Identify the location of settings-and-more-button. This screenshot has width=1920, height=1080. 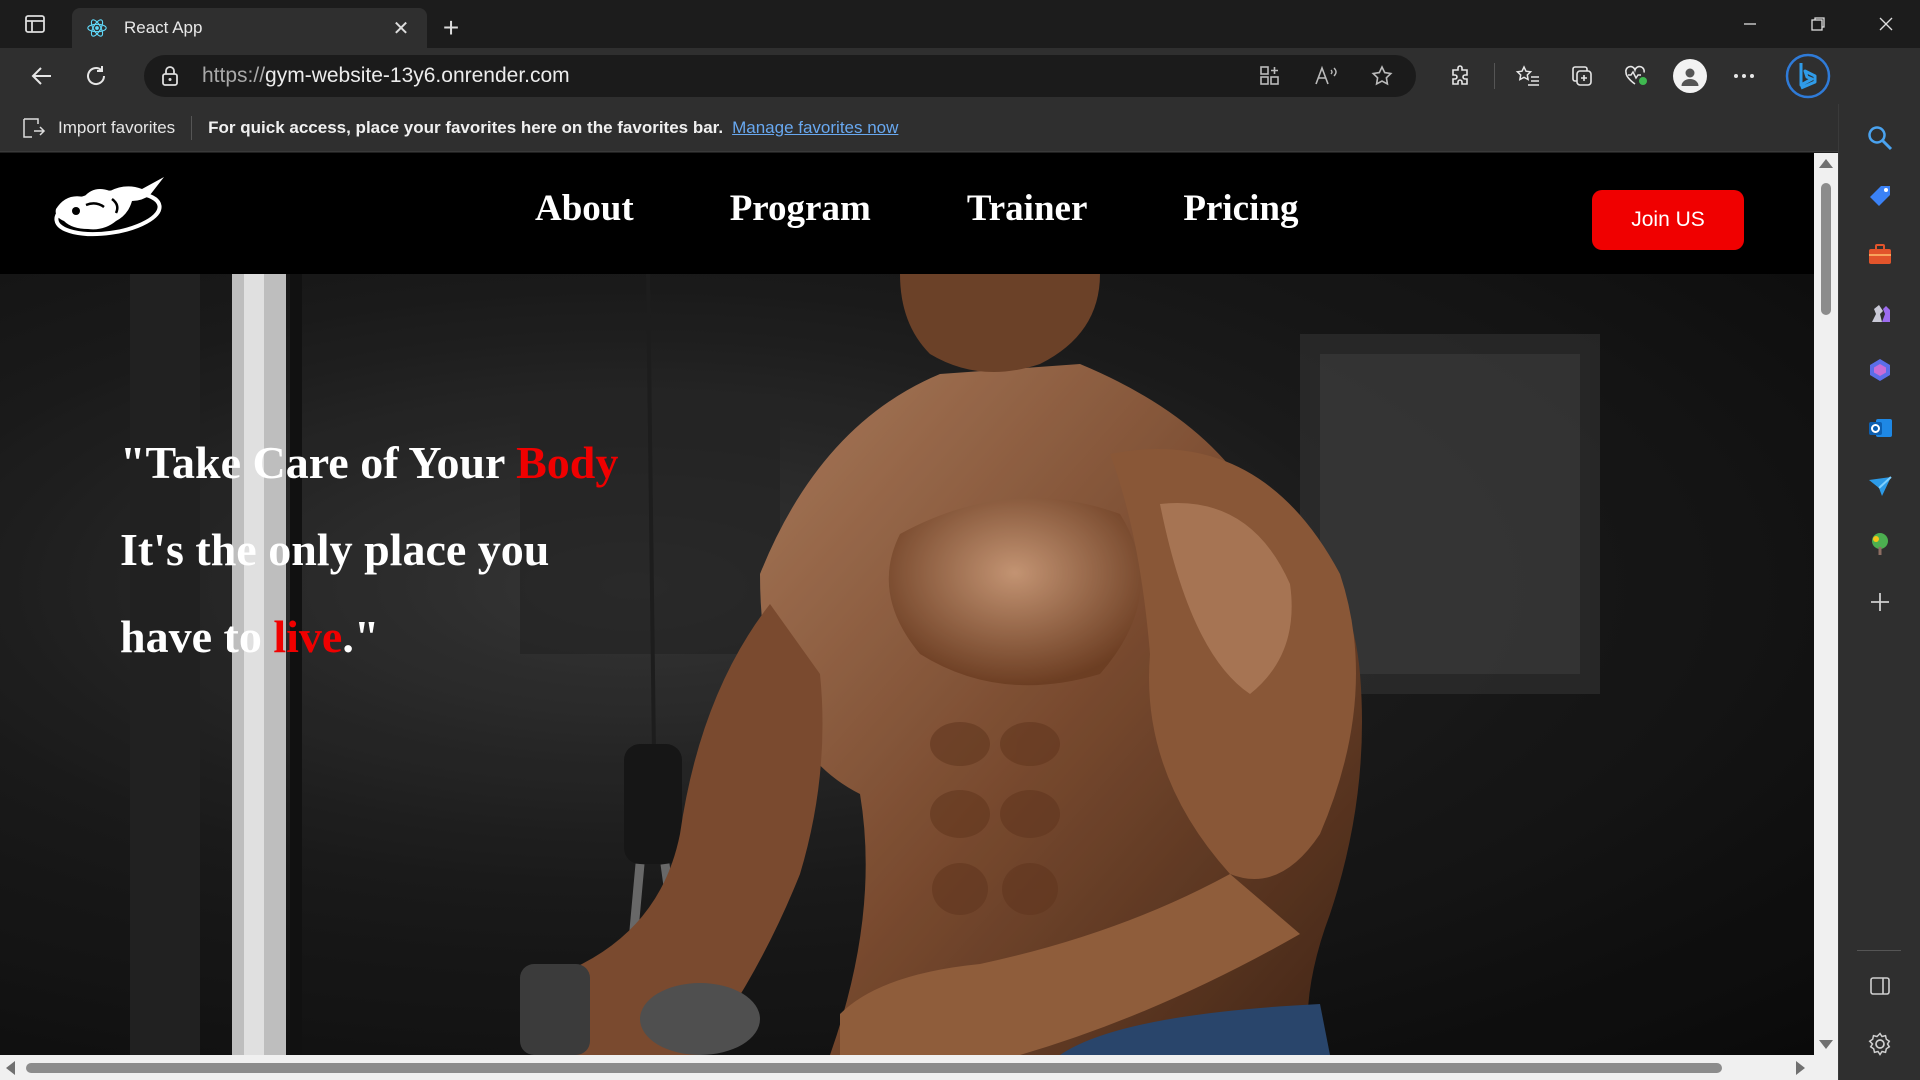
(1744, 76).